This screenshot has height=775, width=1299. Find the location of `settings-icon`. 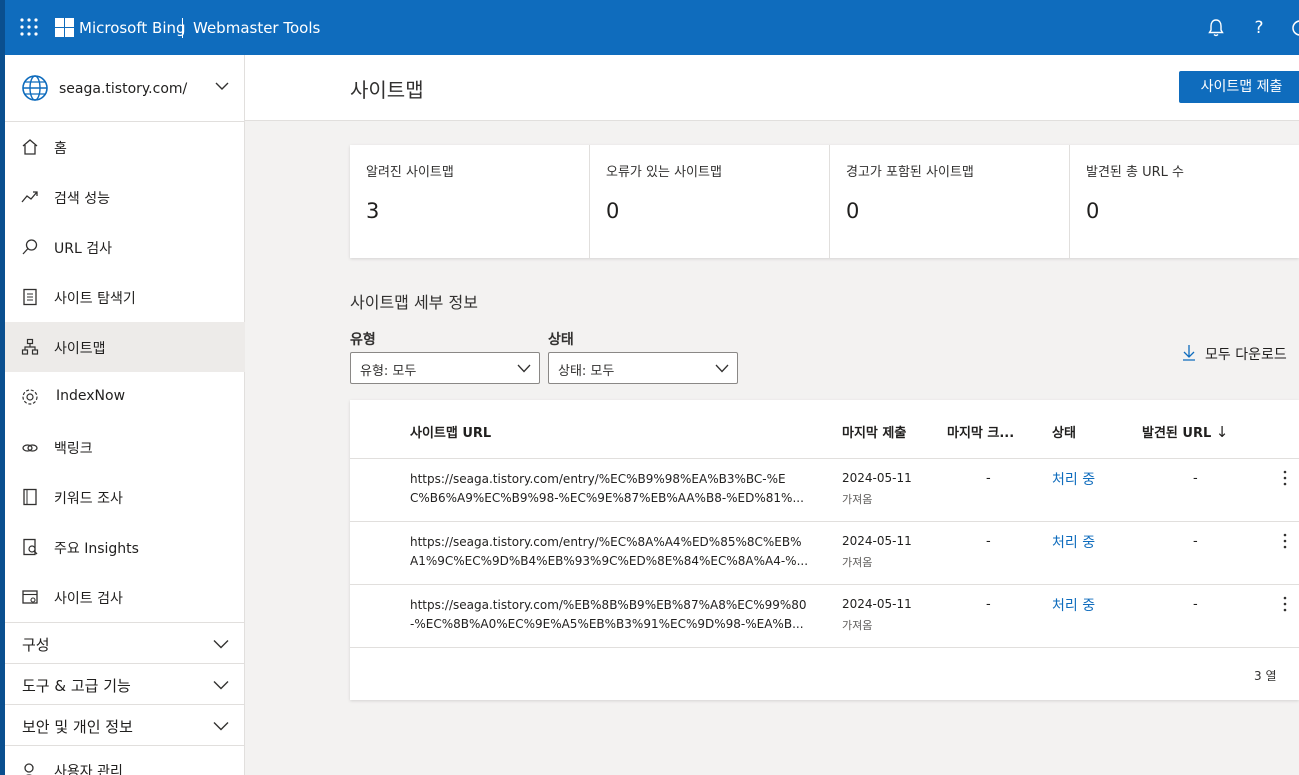

settings-icon is located at coordinates (1294, 28).